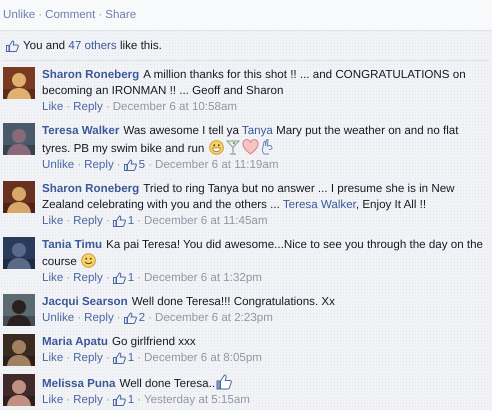 The width and height of the screenshot is (492, 410). What do you see at coordinates (254, 83) in the screenshot?
I see `comment-text: Sharon Roneberg A million thanks for this shot !! ... and CONGRATULATIONS on becoming an IRONMAN !! ... Geoff and Sharon` at bounding box center [254, 83].